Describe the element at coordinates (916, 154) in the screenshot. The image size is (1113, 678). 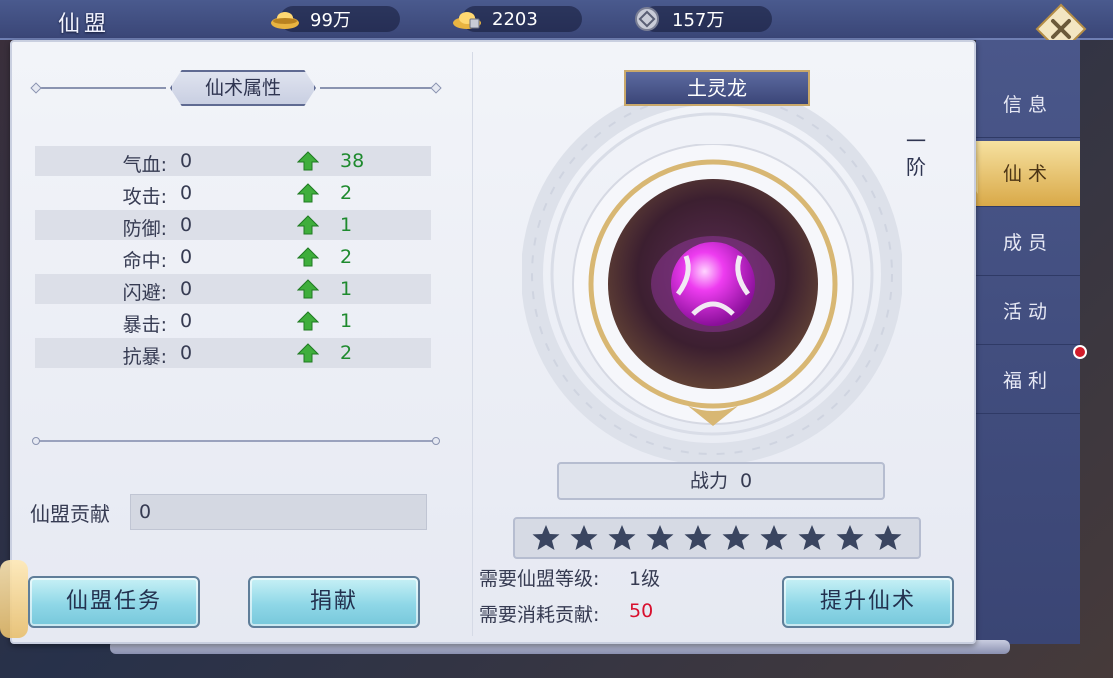
I see `rank-label: 一阶` at that location.